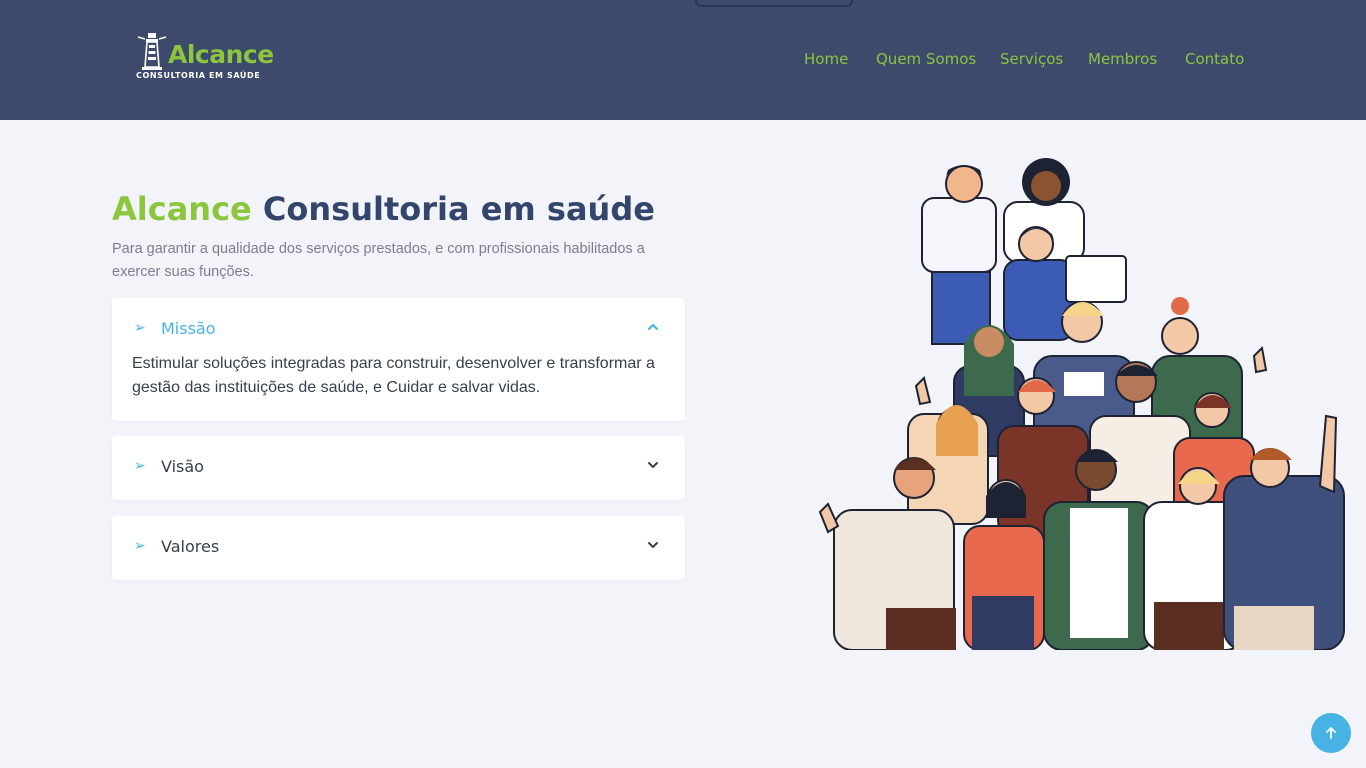 This screenshot has height=768, width=1366. What do you see at coordinates (198, 75) in the screenshot?
I see `brand-tagline: CONSULTORIA EM SAÚDE` at bounding box center [198, 75].